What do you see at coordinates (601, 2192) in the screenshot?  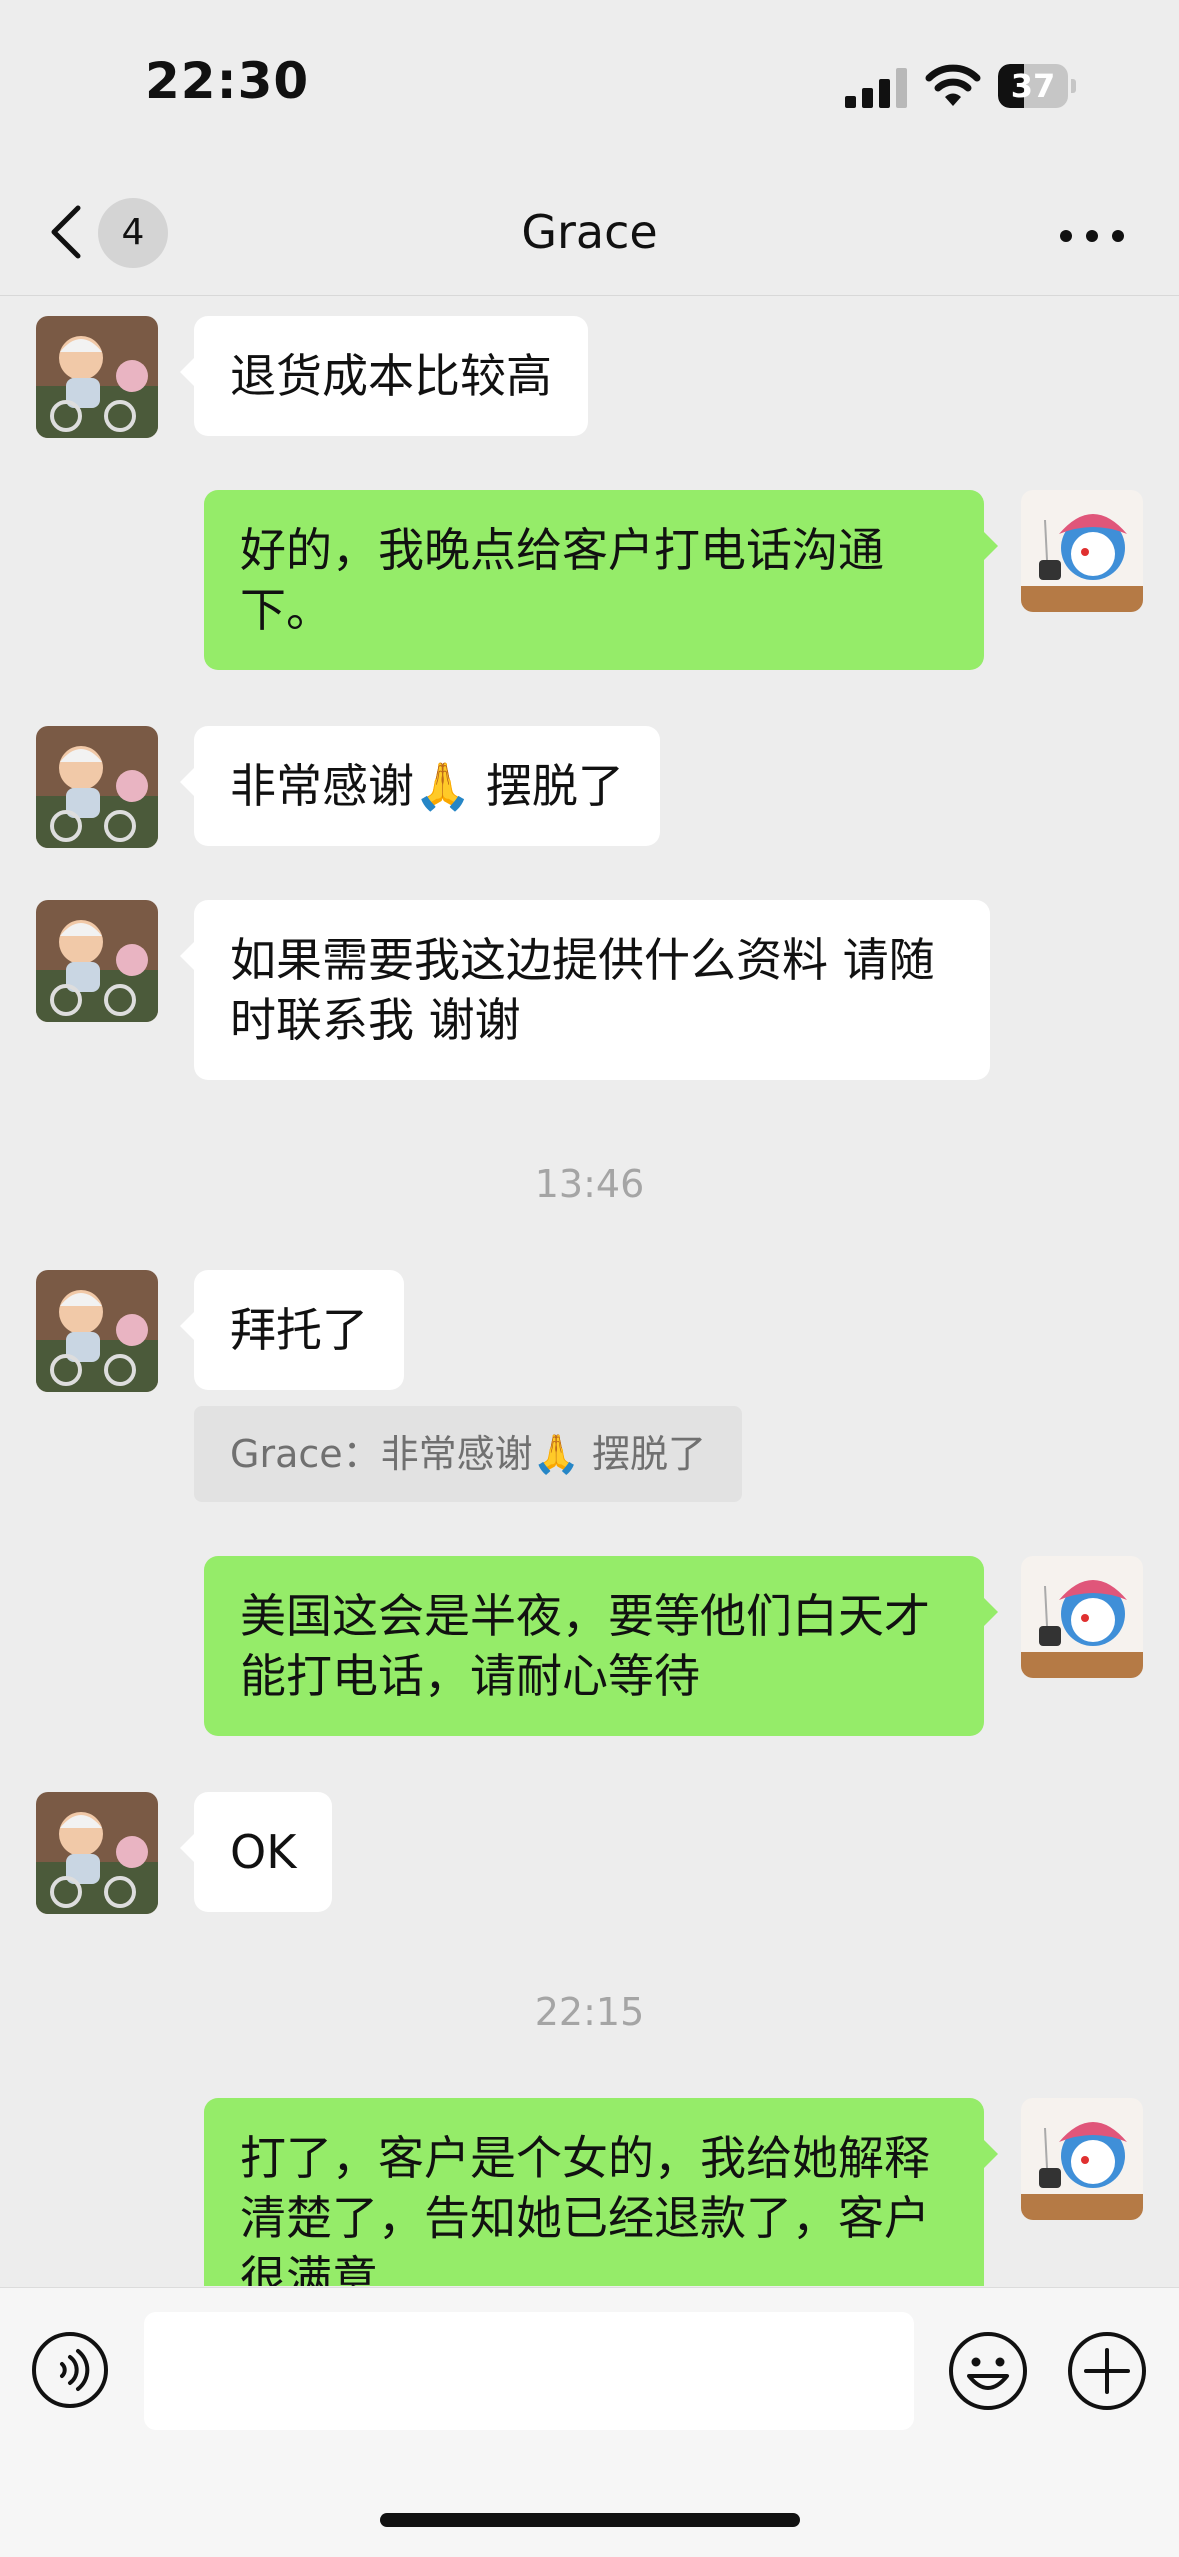 I see `message-bubble-outgoing: 打了，客户是个女的，我给她解释清楚了，告知她已经退款了，客户很满意` at bounding box center [601, 2192].